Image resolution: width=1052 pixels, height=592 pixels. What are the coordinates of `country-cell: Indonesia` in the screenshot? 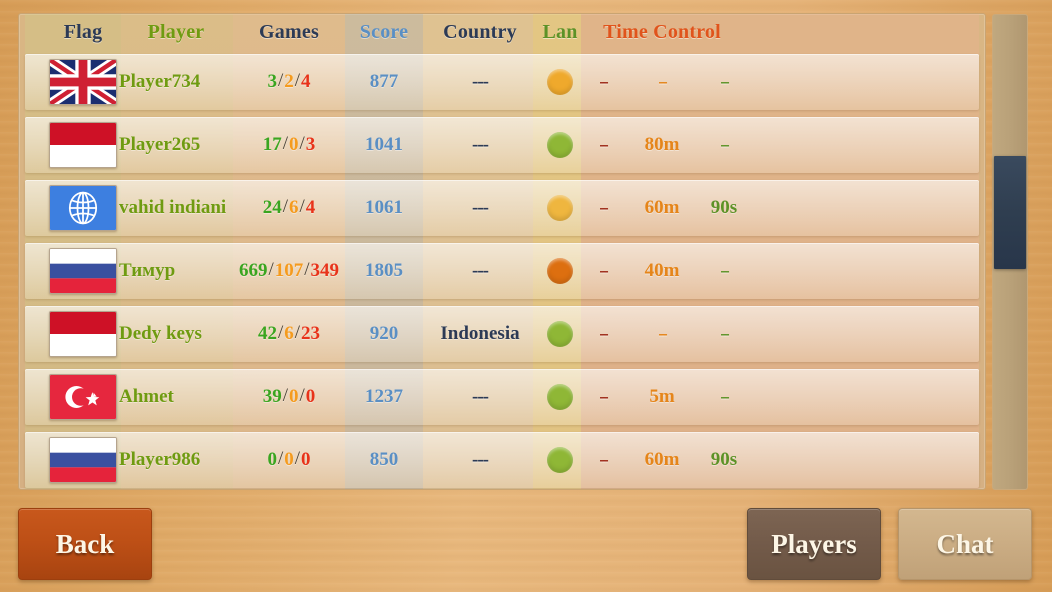 It's located at (480, 334).